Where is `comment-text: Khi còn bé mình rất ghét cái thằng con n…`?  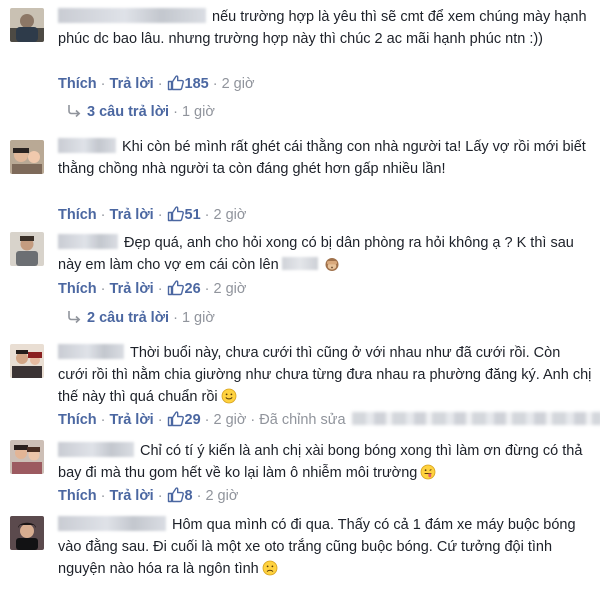 comment-text: Khi còn bé mình rất ghét cái thằng con n… is located at coordinates (322, 157).